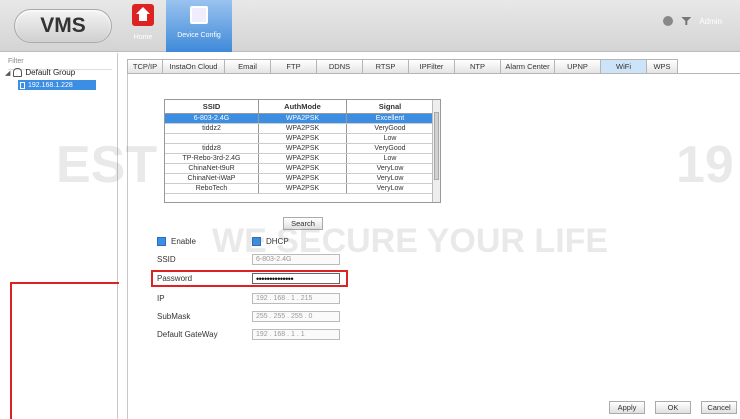 The height and width of the screenshot is (419, 740). What do you see at coordinates (212, 118) in the screenshot?
I see `cell-ssid: 6-803-2.4G` at bounding box center [212, 118].